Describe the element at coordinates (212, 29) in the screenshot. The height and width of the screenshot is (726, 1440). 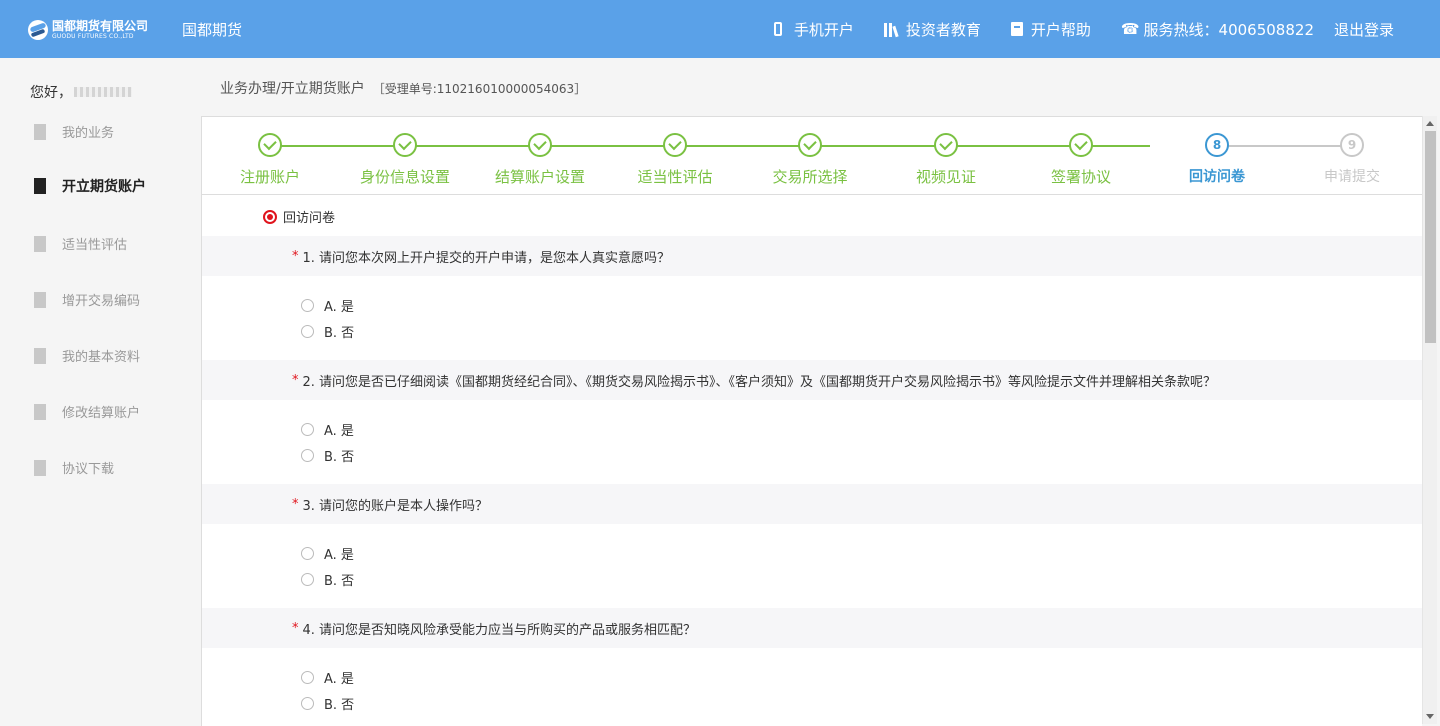
I see `brand-name: 国都期货` at that location.